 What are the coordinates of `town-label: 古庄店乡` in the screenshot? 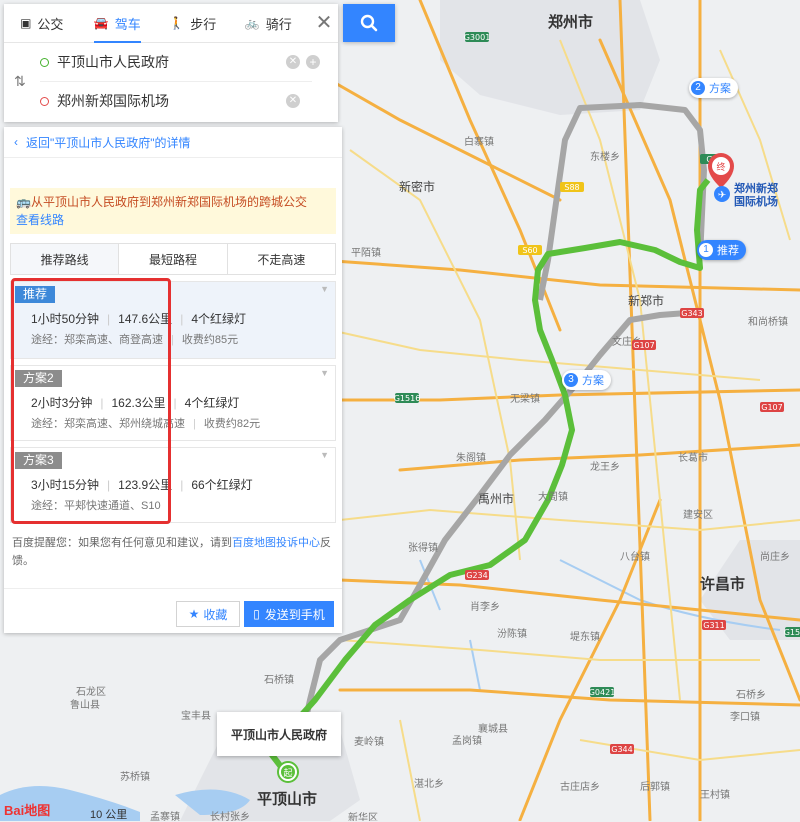 It's located at (580, 786).